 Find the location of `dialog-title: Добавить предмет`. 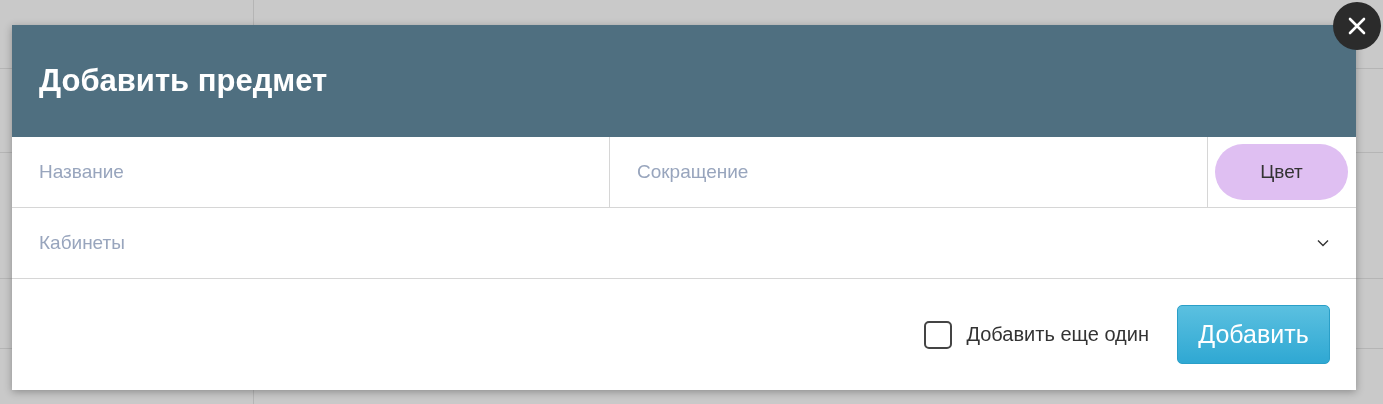

dialog-title: Добавить предмет is located at coordinates (183, 81).